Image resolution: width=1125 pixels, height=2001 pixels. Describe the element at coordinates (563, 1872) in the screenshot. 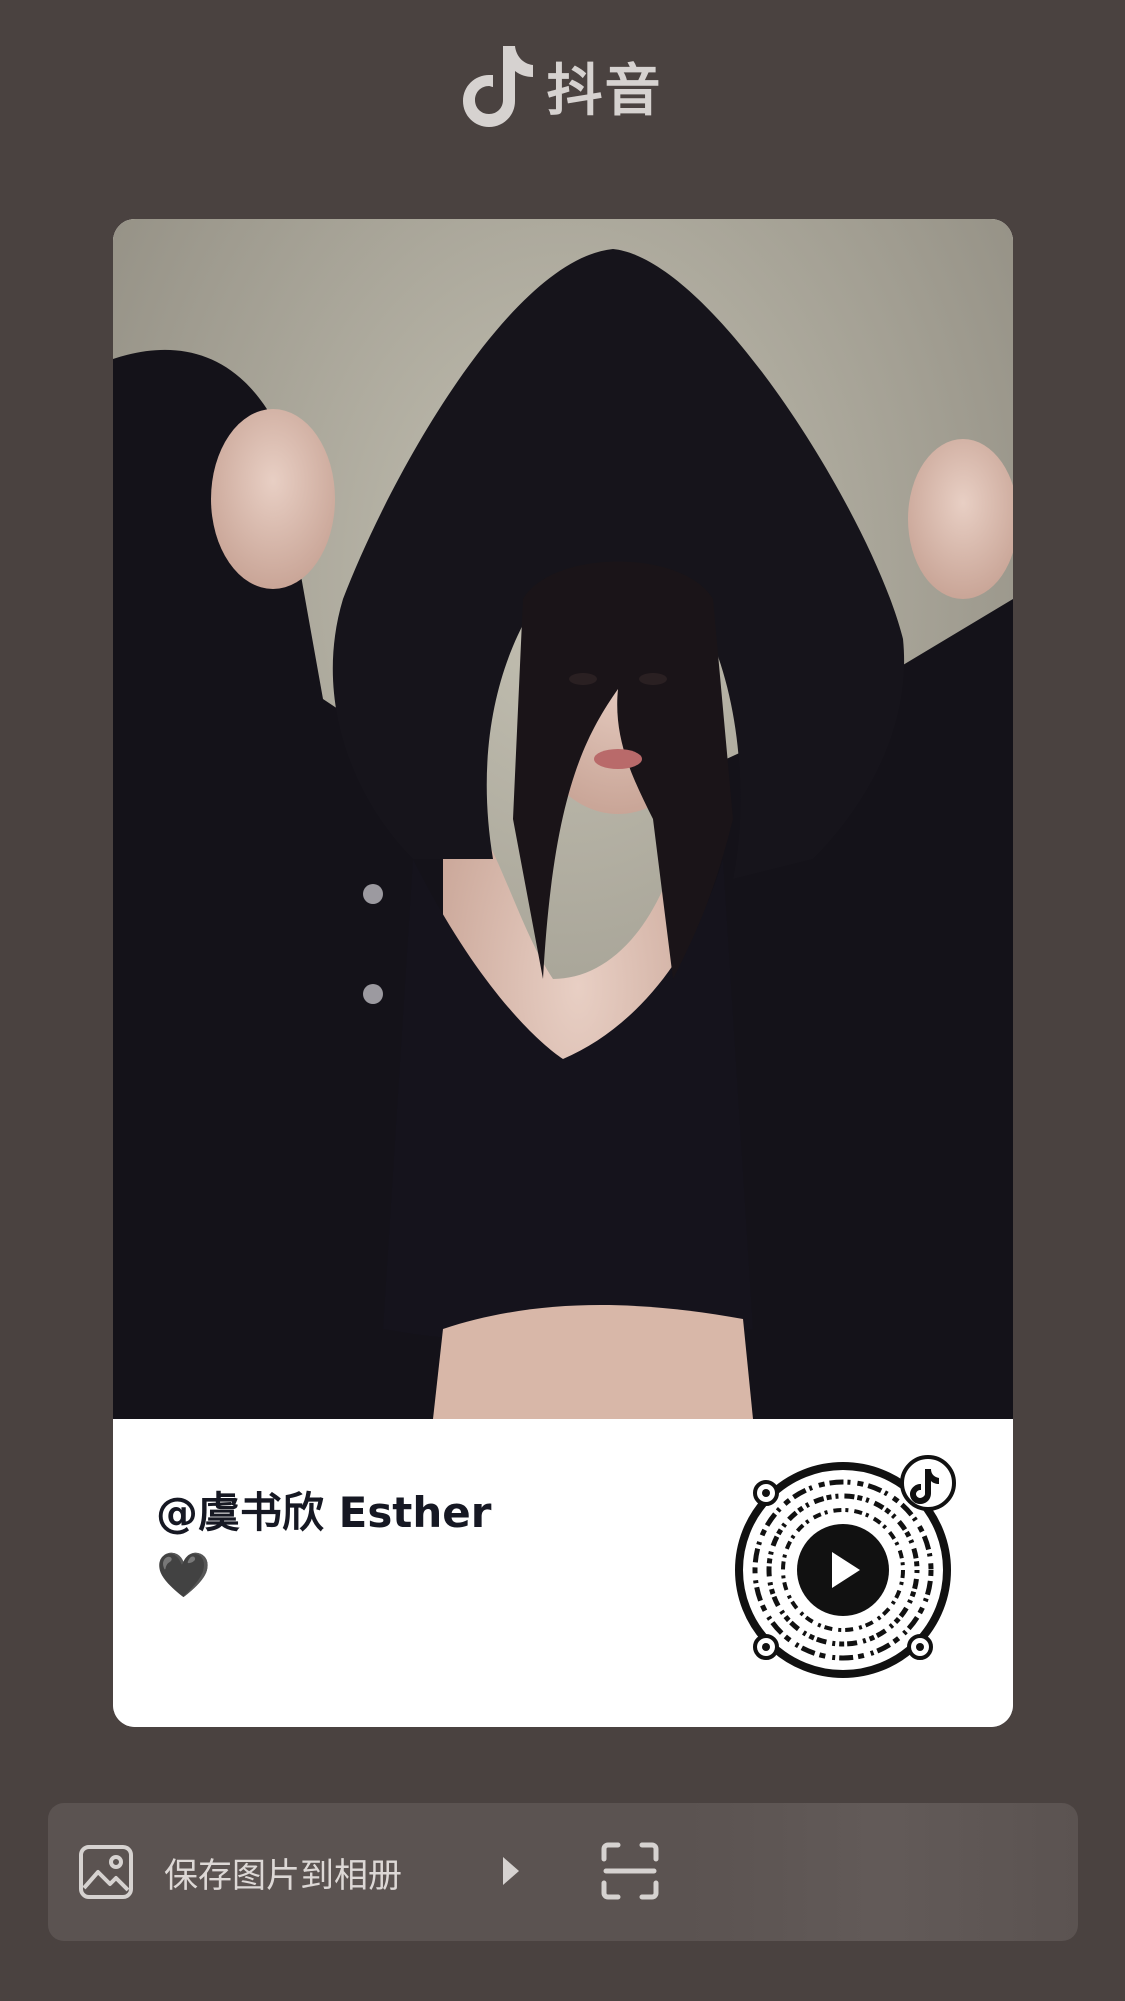

I see `share-action-bar: 保存图片到相册` at that location.